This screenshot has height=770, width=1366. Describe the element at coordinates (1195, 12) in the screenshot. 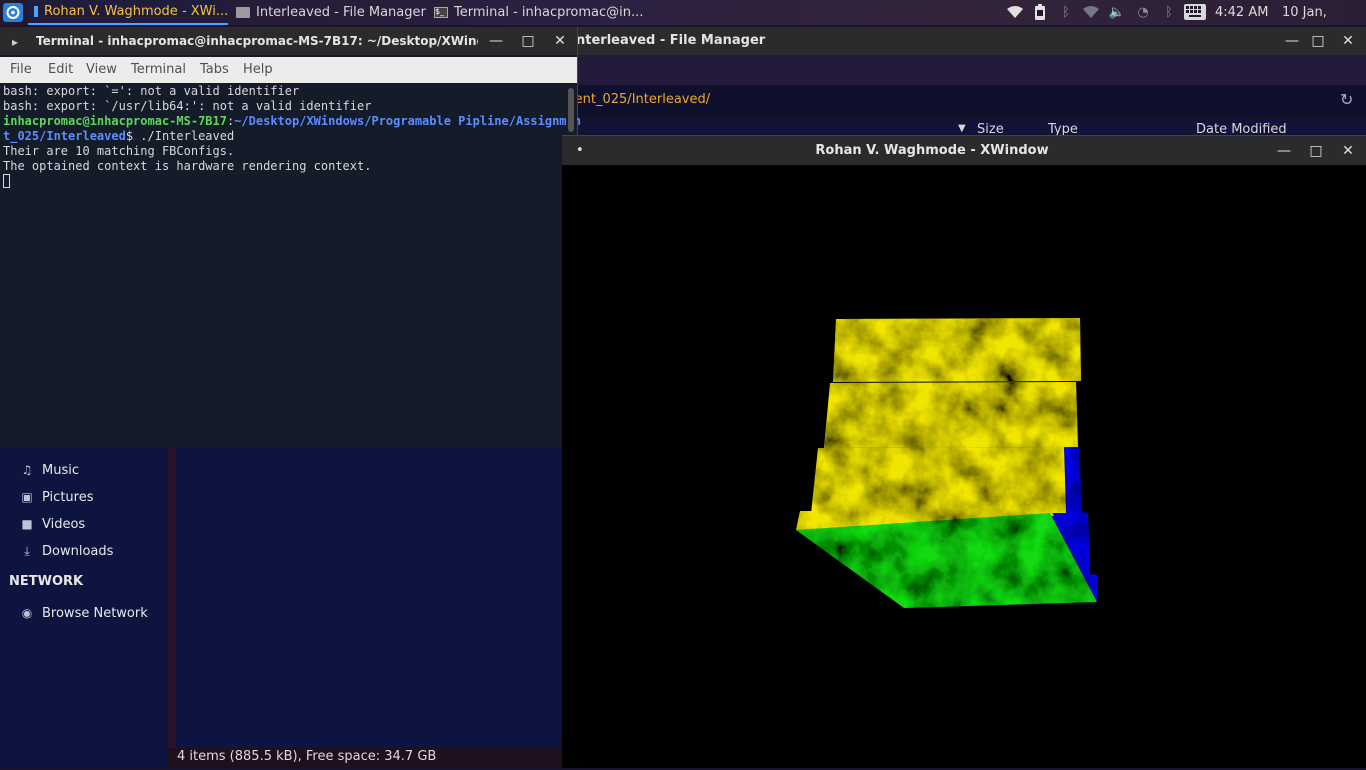

I see `keyboard-icon` at that location.